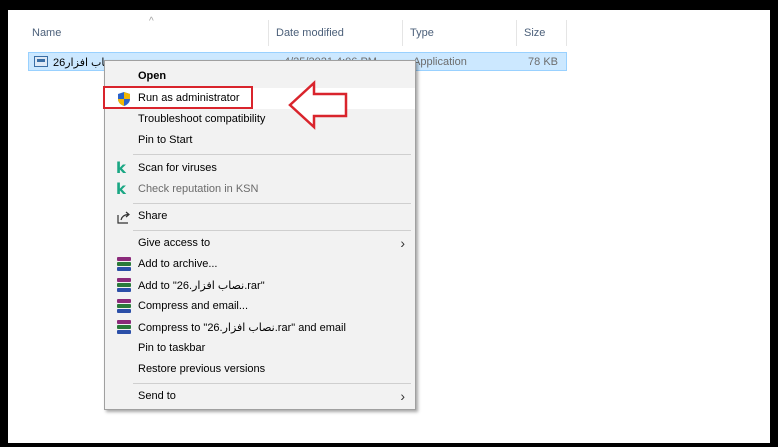 The image size is (778, 447). Describe the element at coordinates (178, 97) in the screenshot. I see `annotation-highlight-box` at that location.